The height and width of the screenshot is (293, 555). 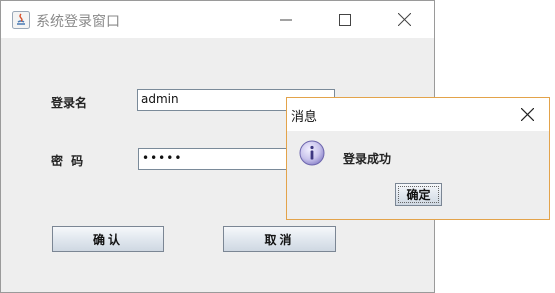 I want to click on info-icon, so click(x=312, y=153).